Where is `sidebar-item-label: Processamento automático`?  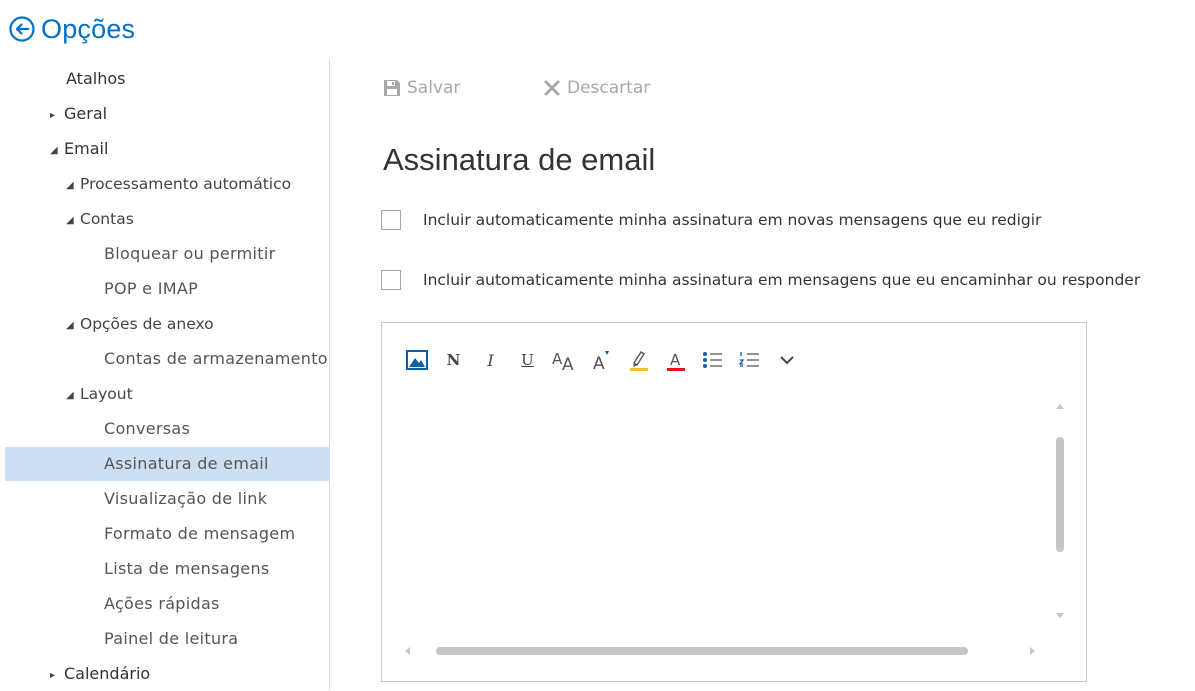 sidebar-item-label: Processamento automático is located at coordinates (186, 184).